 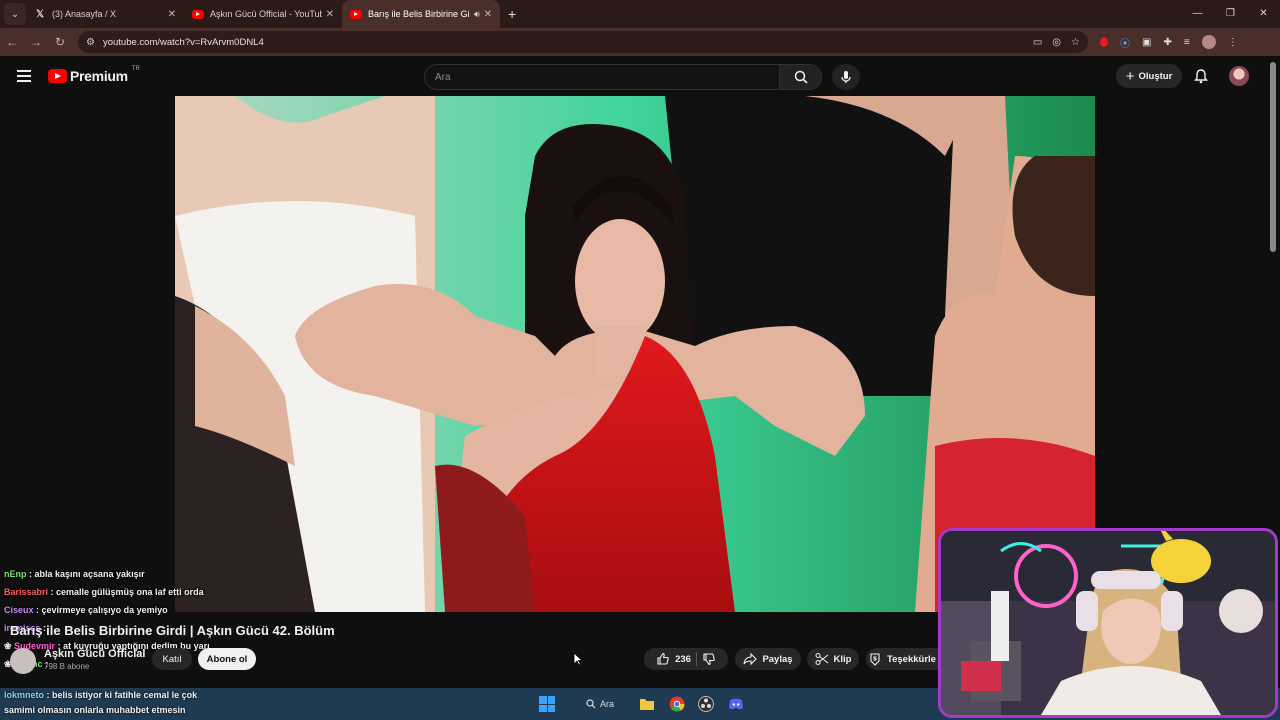 I want to click on site-info-icon: ⚙, so click(x=90, y=42).